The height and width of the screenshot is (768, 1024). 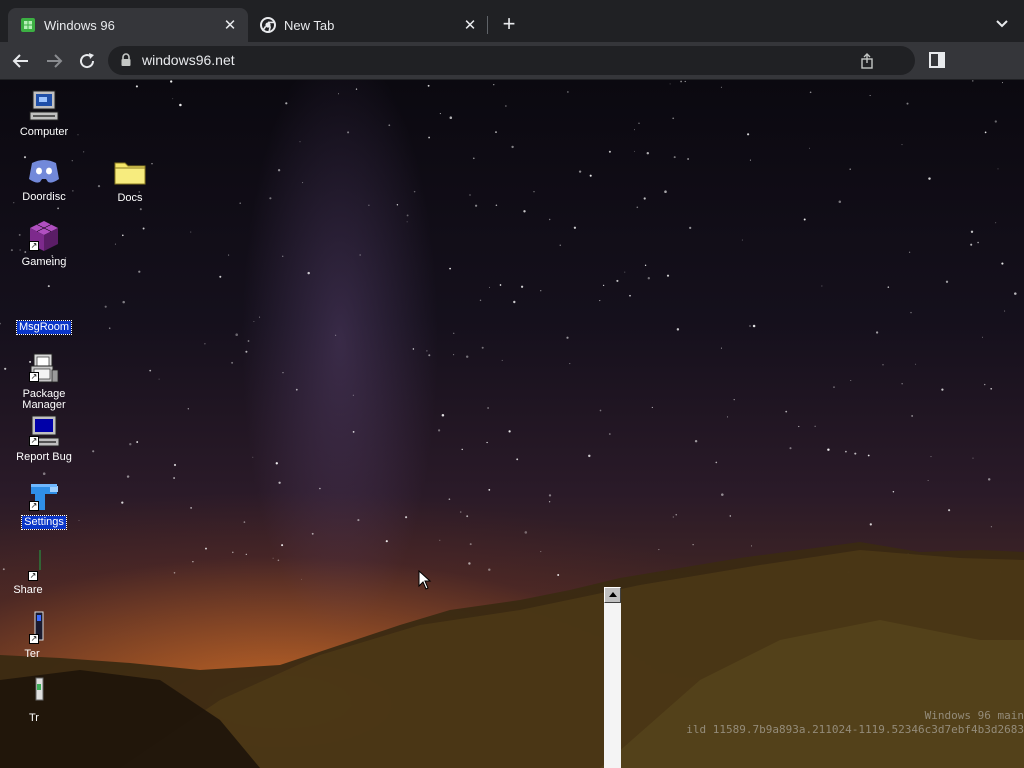 What do you see at coordinates (28, 25) in the screenshot?
I see `windows96-favicon` at bounding box center [28, 25].